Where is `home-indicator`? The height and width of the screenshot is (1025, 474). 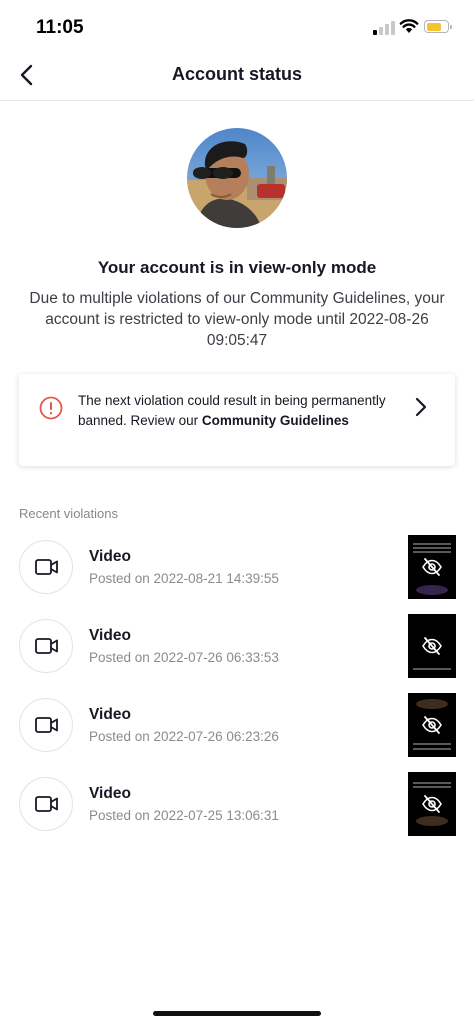
home-indicator is located at coordinates (237, 1013).